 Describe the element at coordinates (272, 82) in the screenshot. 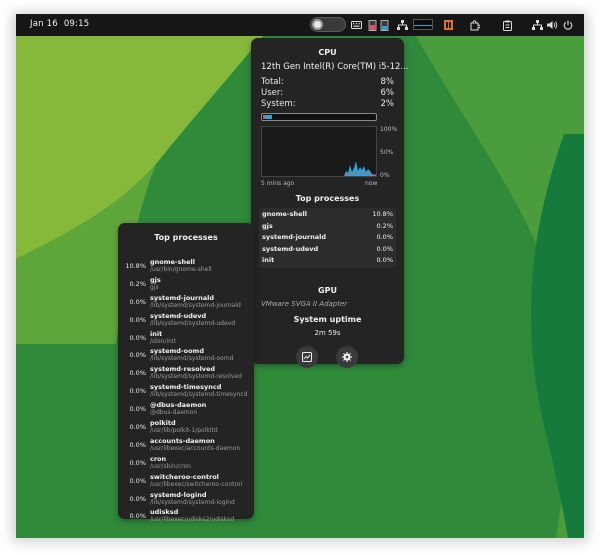

I see `cpu-stat-label: Total:` at that location.